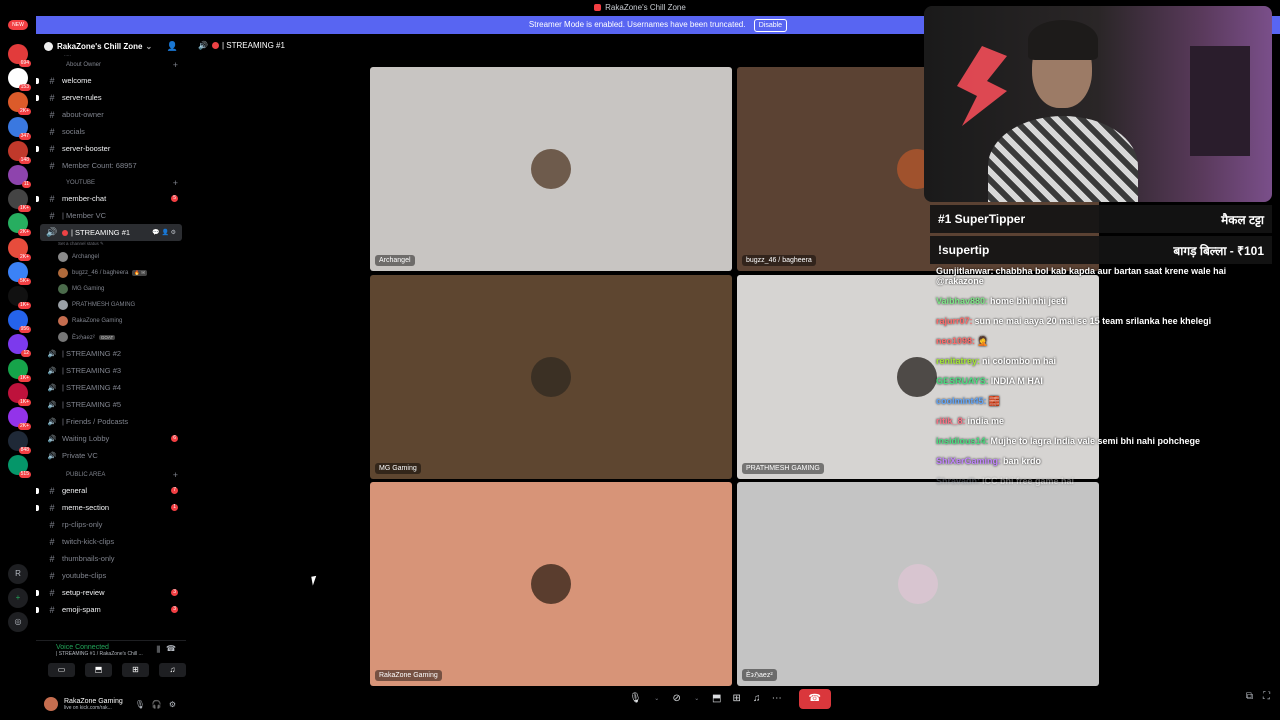  What do you see at coordinates (717, 699) in the screenshot?
I see `screen-share-icon: ⬒` at bounding box center [717, 699].